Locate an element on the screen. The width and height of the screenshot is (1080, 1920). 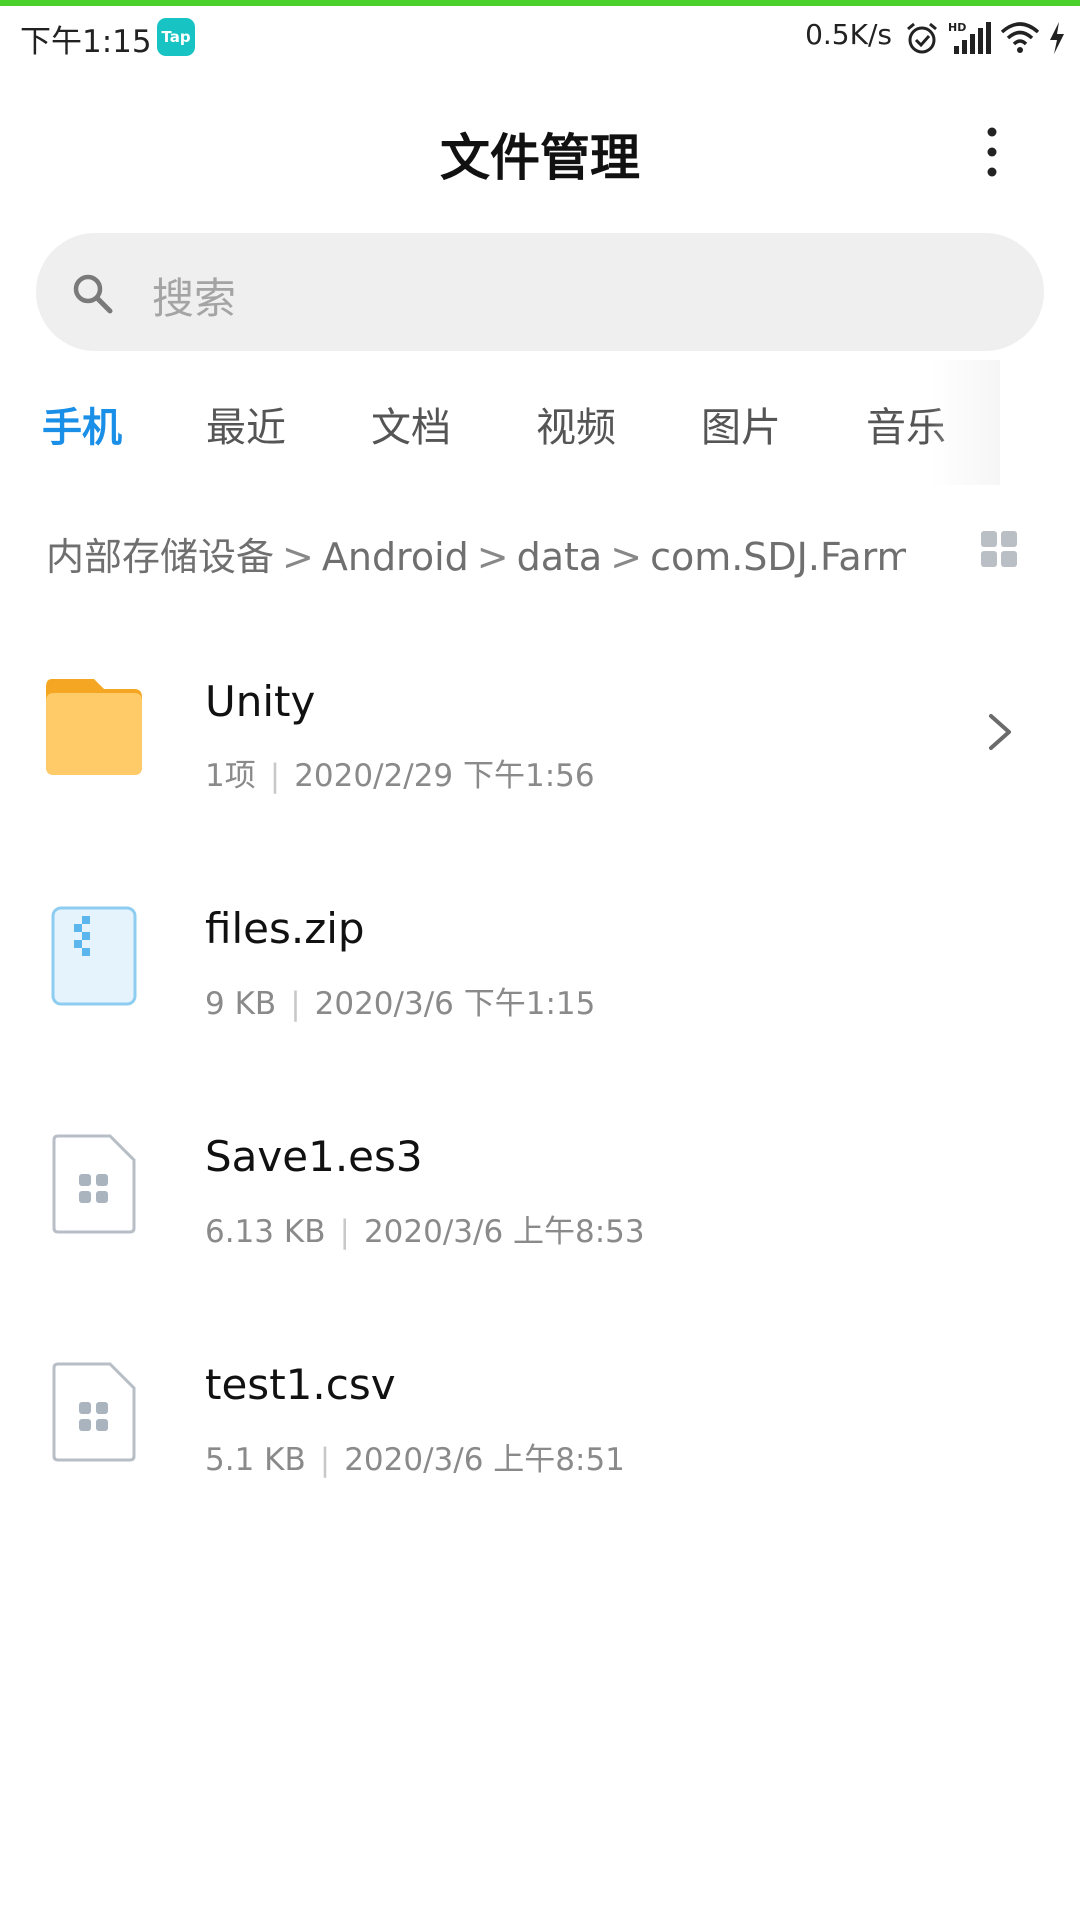
tap-app-badge: Tap is located at coordinates (176, 37).